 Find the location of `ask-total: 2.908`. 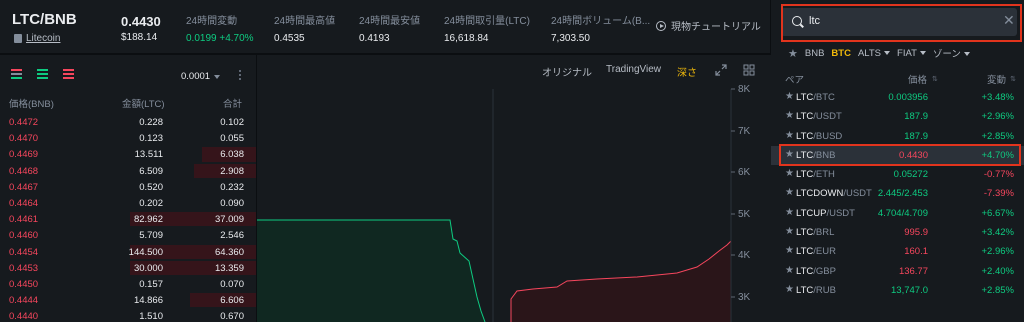

ask-total: 2.908 is located at coordinates (232, 171).